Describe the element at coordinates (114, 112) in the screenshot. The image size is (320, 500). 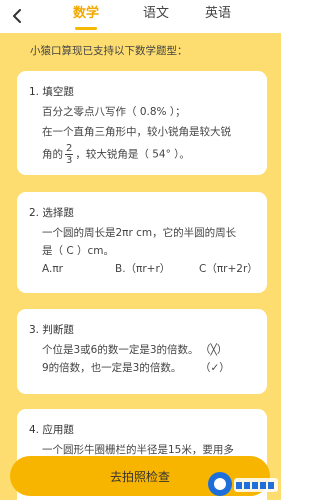
I see `question-line: 百分之零点八写作（ 0.8% ）；` at that location.